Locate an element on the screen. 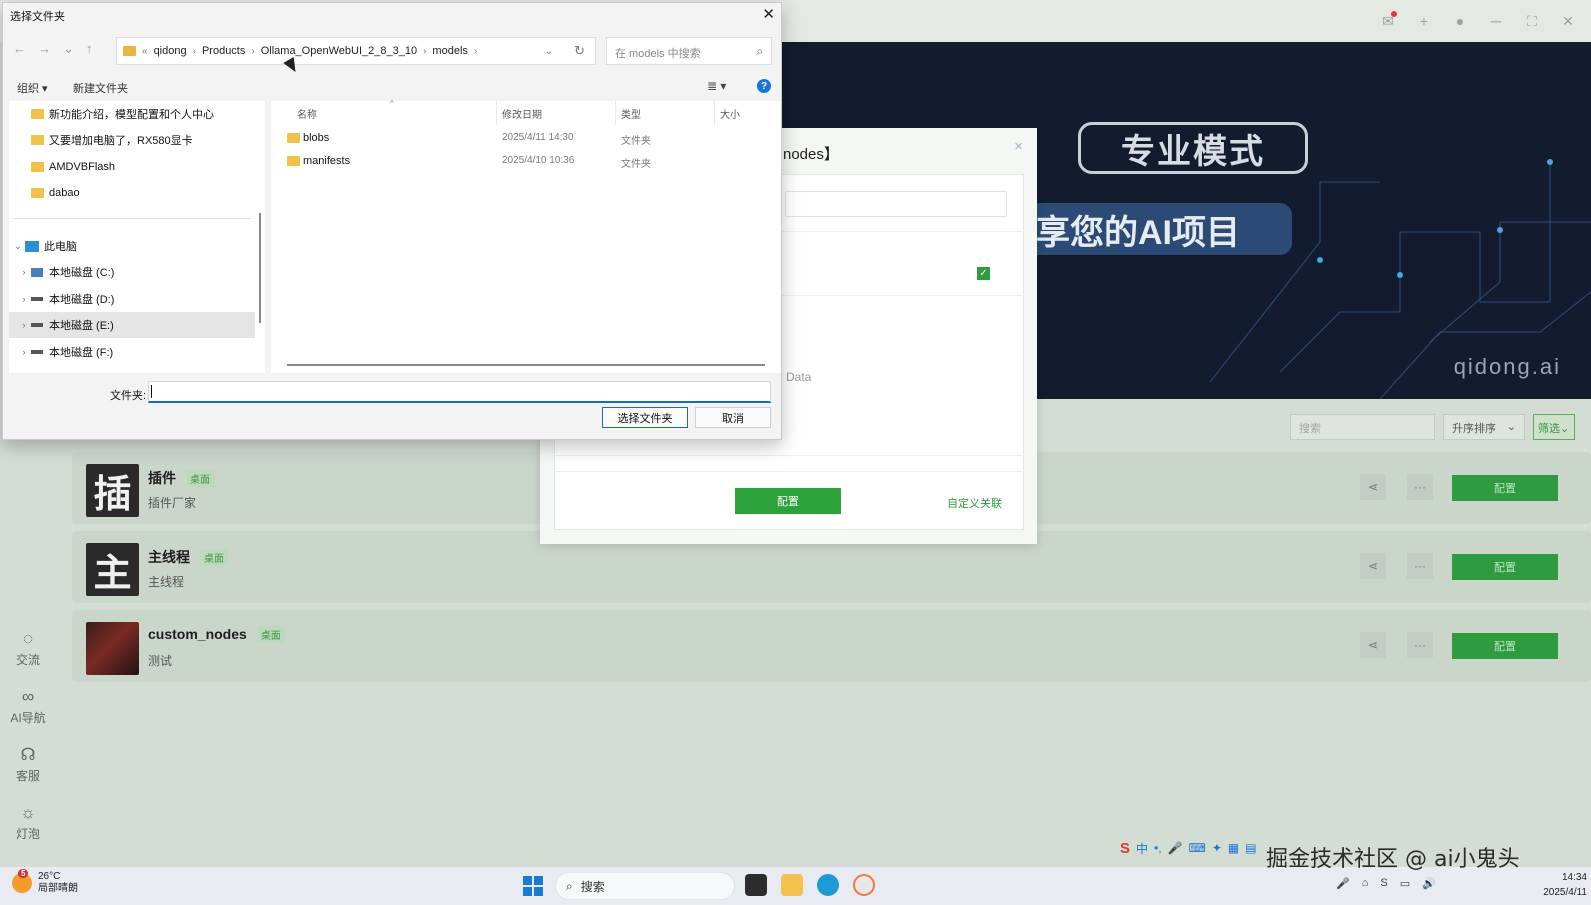 The width and height of the screenshot is (1591, 905). recent-icon: ⌄ is located at coordinates (68, 49).